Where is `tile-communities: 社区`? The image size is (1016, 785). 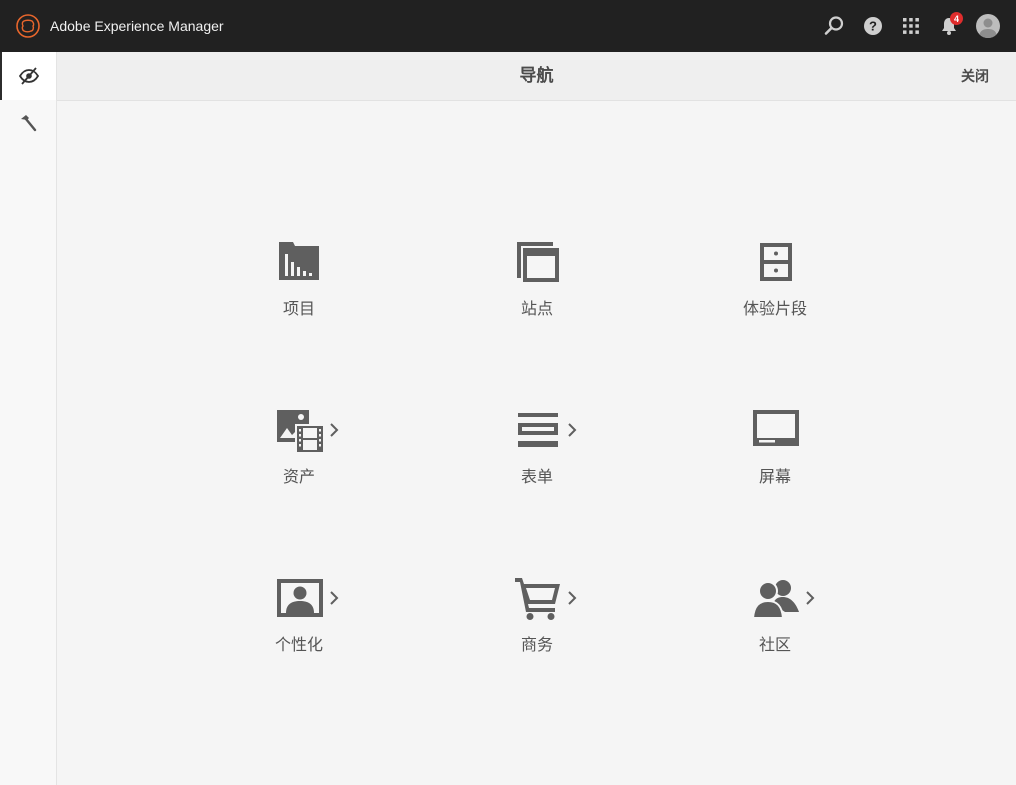 tile-communities: 社区 is located at coordinates (775, 626).